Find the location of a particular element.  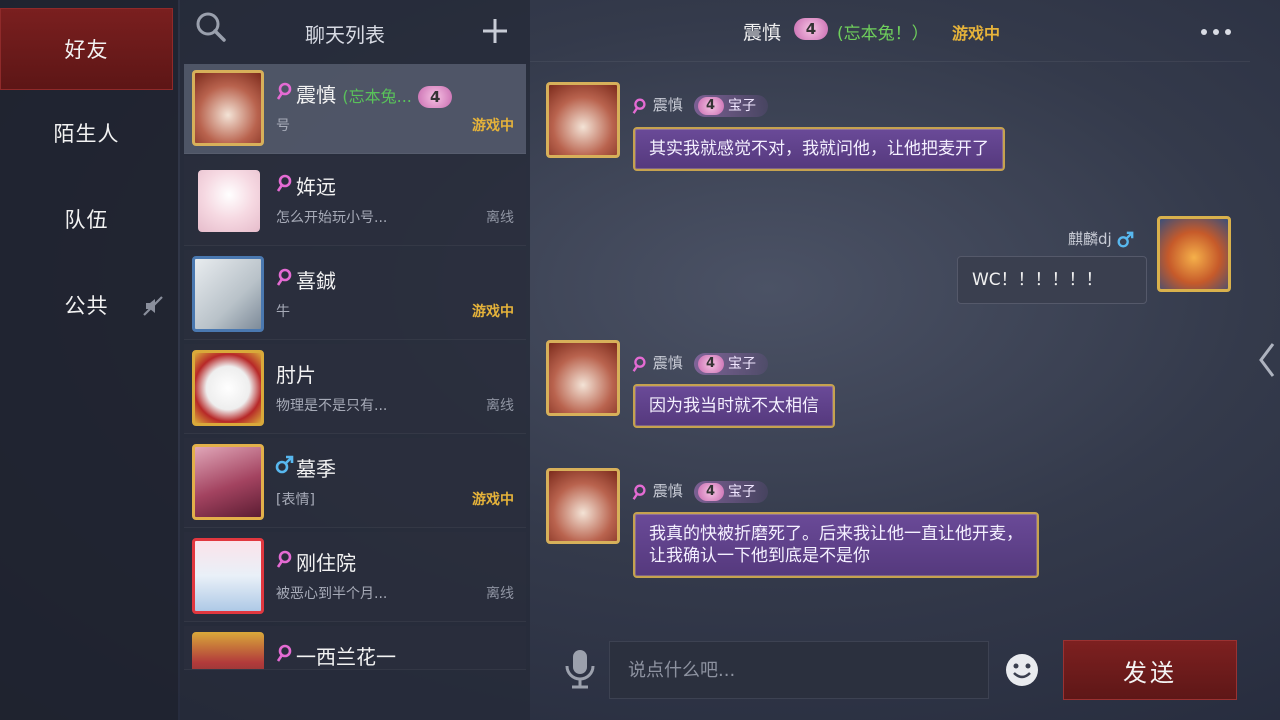

mic-icon is located at coordinates (580, 669).